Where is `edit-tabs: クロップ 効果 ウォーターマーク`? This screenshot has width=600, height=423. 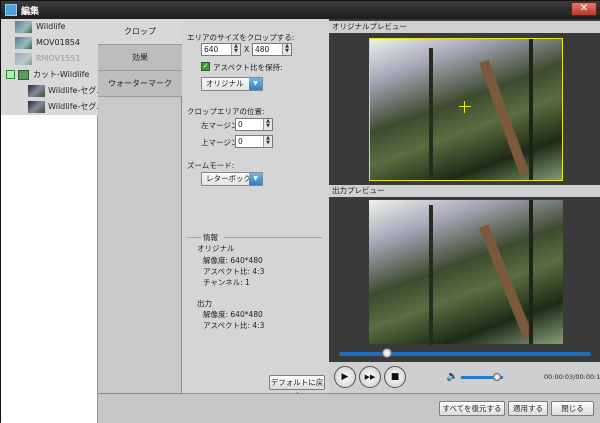
edit-tabs: クロップ 効果 ウォーターマーク is located at coordinates (140, 221).